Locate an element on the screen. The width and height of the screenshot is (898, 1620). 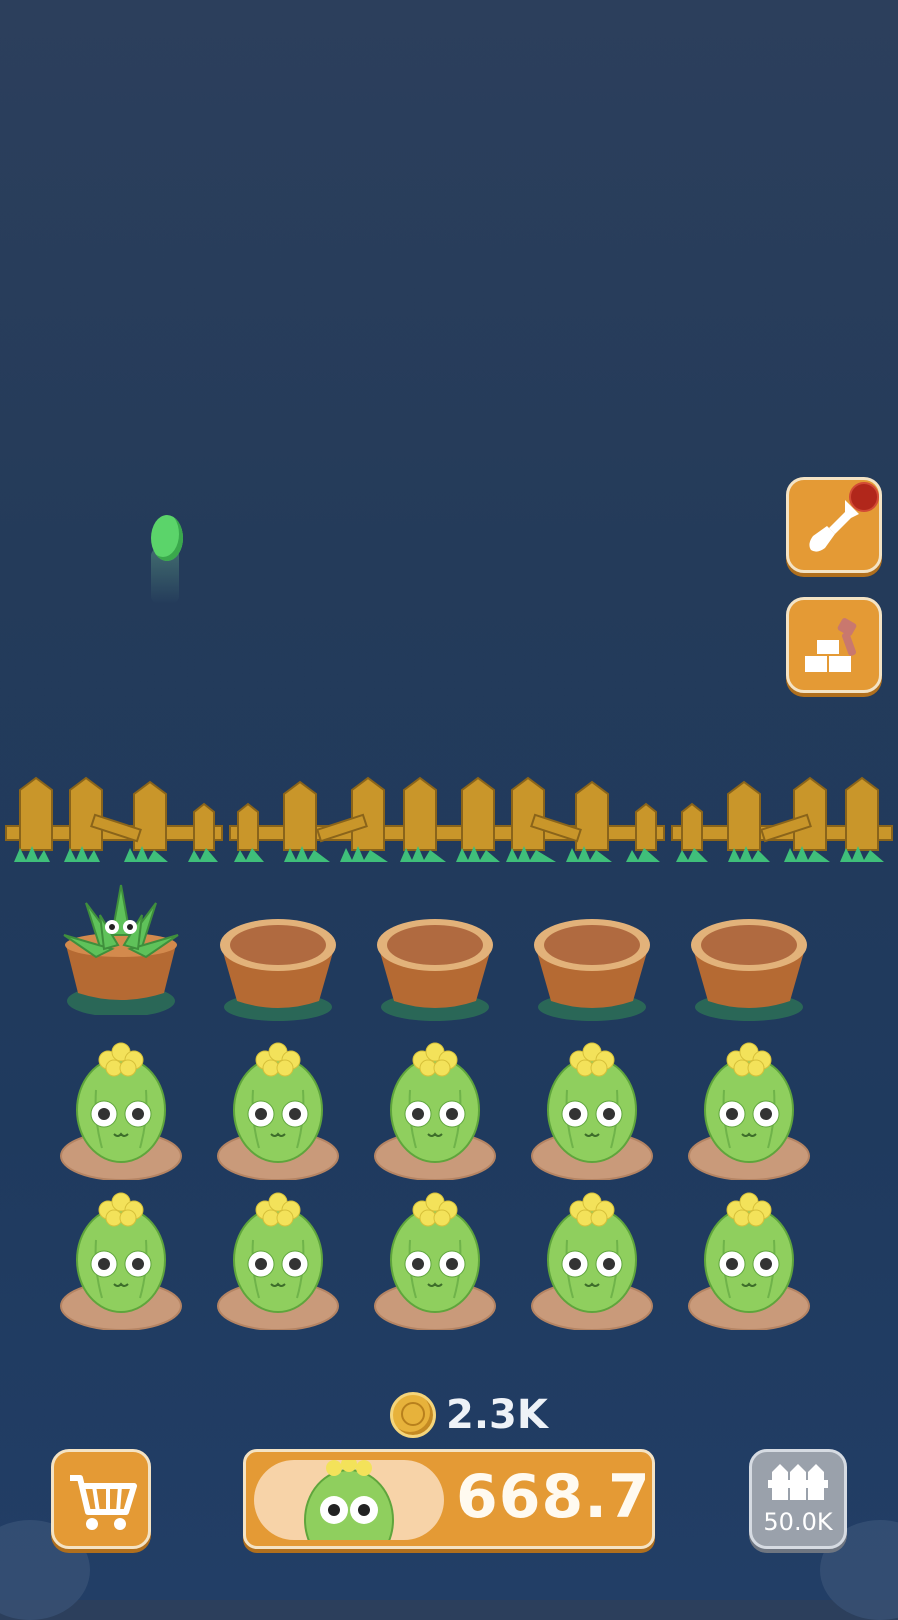
fence-upgrade-cost: 50.0K is located at coordinates (798, 1522).